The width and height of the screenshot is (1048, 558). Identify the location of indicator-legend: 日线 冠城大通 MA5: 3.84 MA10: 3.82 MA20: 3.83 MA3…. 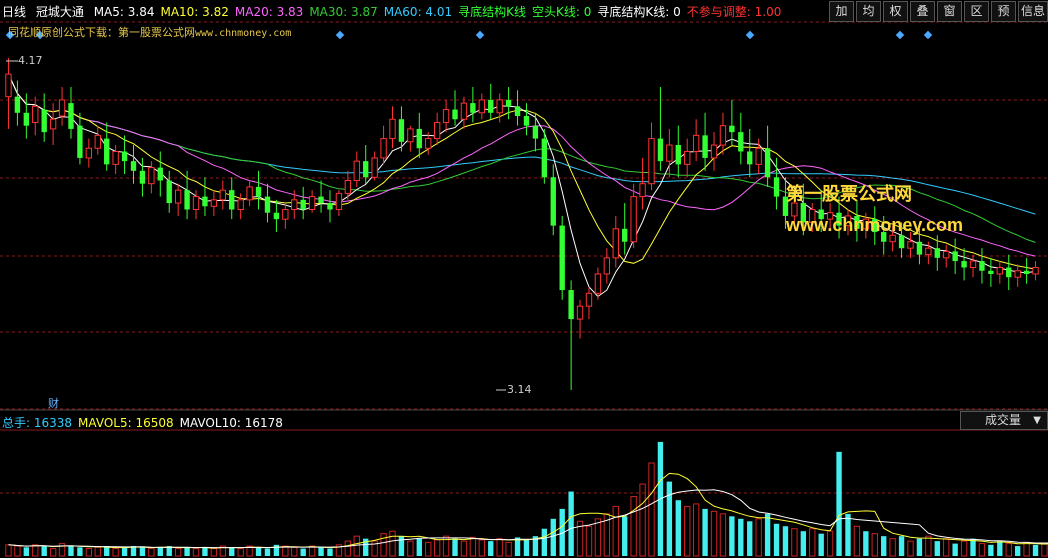
(397, 11).